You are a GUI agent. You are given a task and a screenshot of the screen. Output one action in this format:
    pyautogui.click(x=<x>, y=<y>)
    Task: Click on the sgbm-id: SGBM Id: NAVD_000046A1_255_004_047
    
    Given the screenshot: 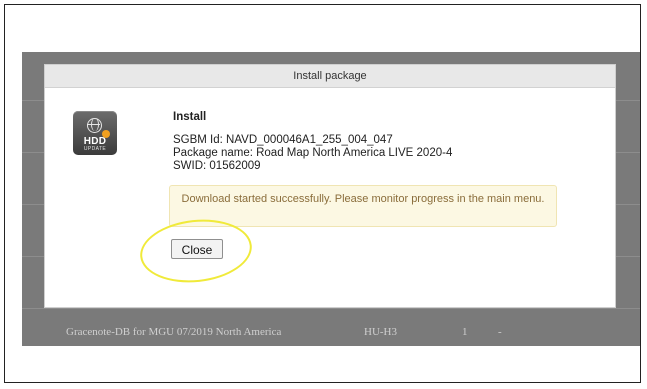 What is the action you would take?
    pyautogui.click(x=283, y=140)
    